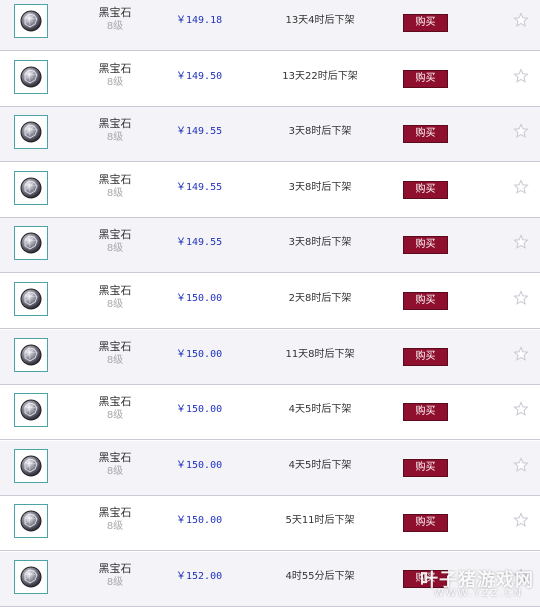 The image size is (540, 607). I want to click on time-remaining: 11天8时后下架, so click(320, 354).